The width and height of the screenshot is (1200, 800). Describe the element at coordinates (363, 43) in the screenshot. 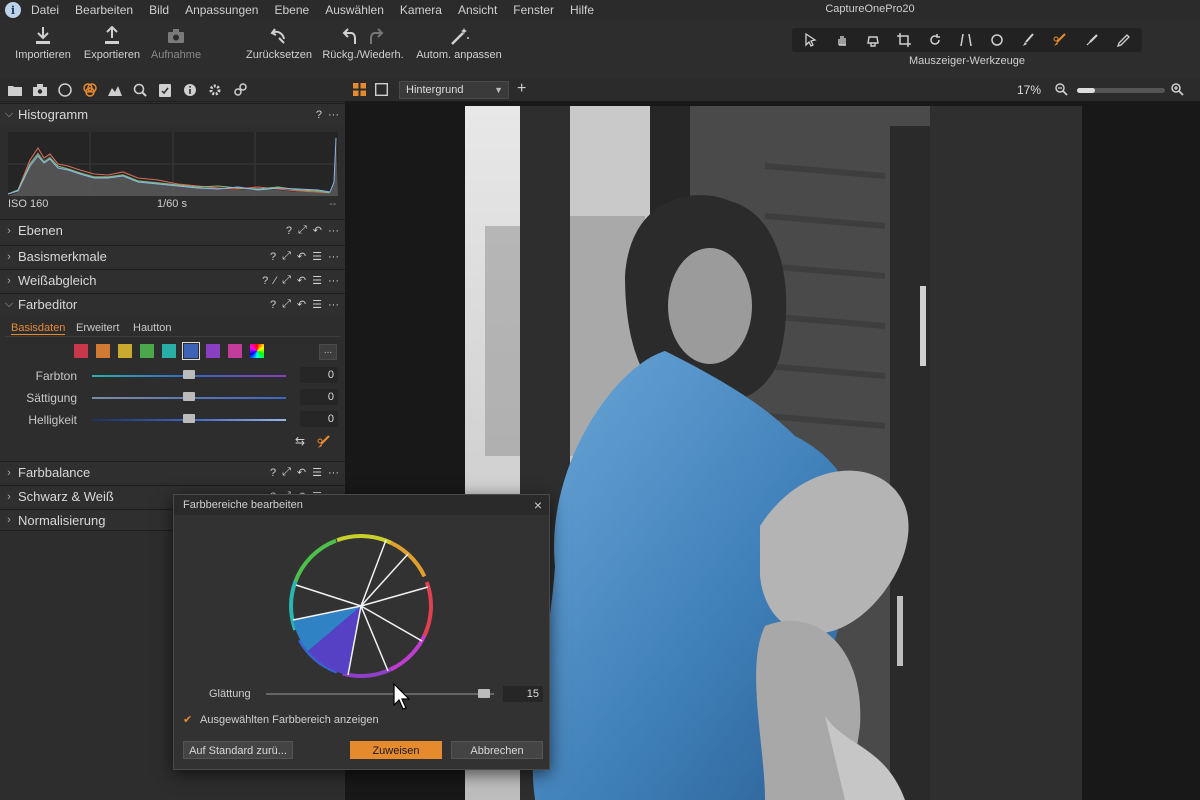

I see `undo-redo-button: Rückg./Wiederh.` at that location.